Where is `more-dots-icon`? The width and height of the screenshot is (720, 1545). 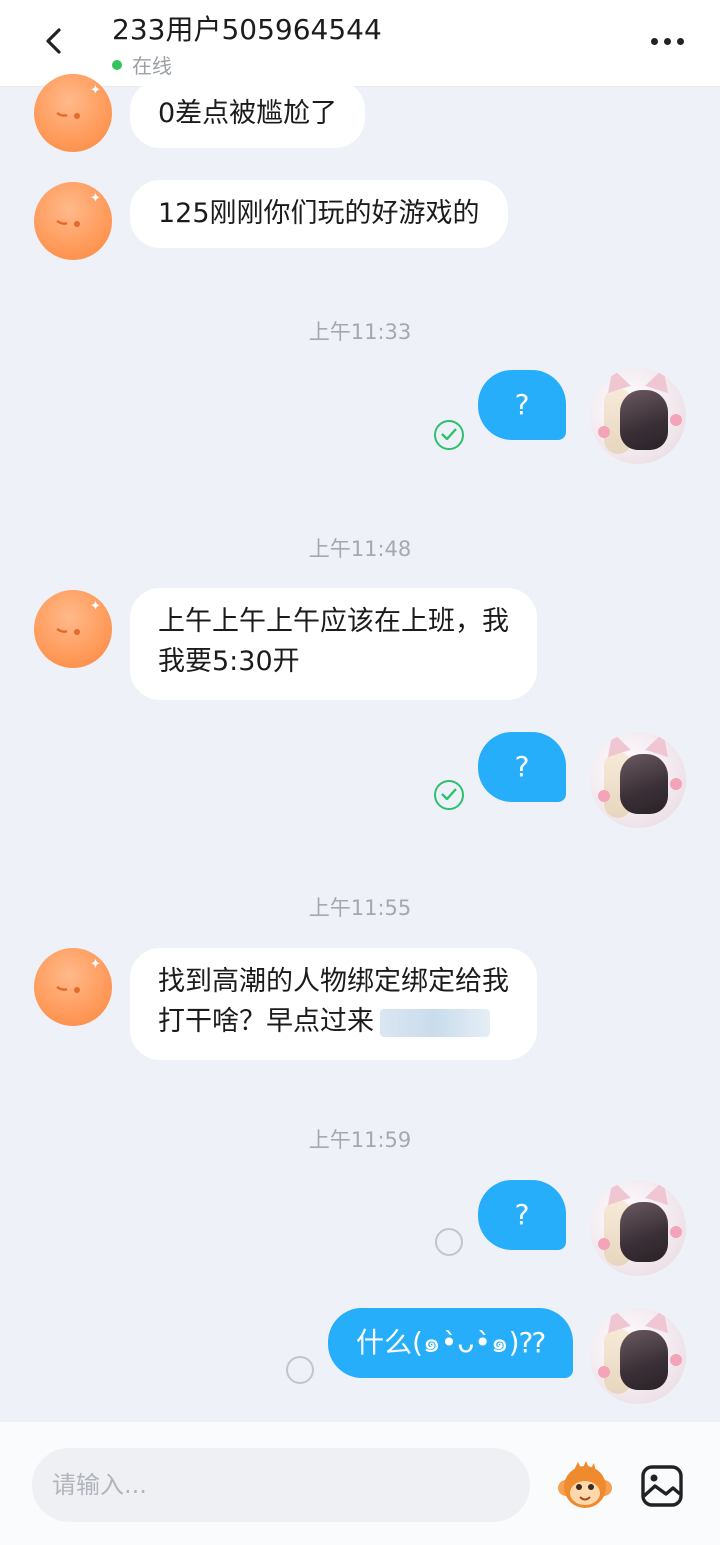
more-dots-icon is located at coordinates (667, 41).